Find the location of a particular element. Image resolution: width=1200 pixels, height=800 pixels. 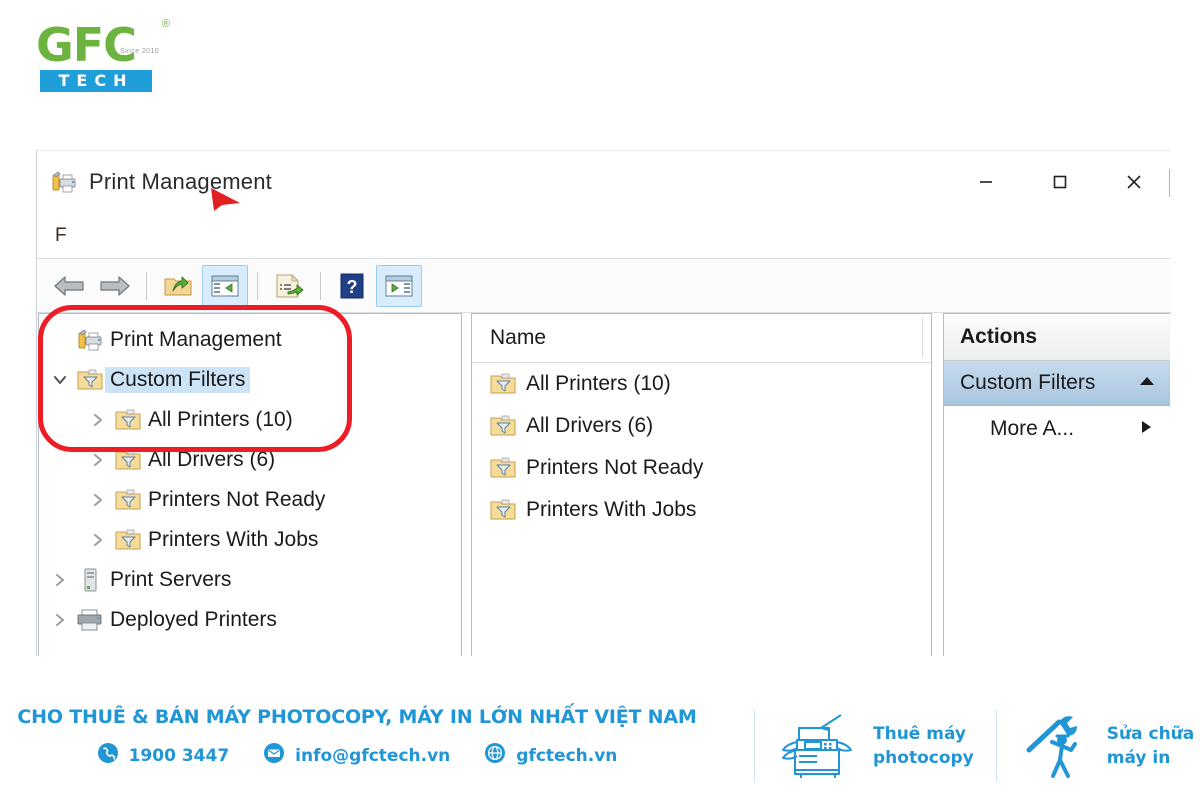

column-header-name: Name is located at coordinates (509, 338).